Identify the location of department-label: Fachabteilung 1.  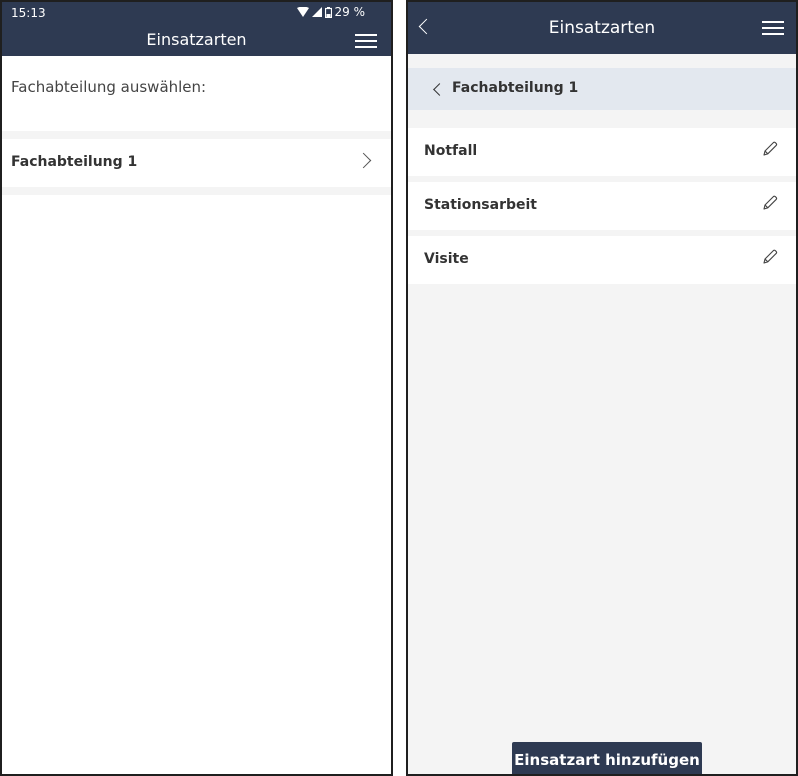
(74, 162).